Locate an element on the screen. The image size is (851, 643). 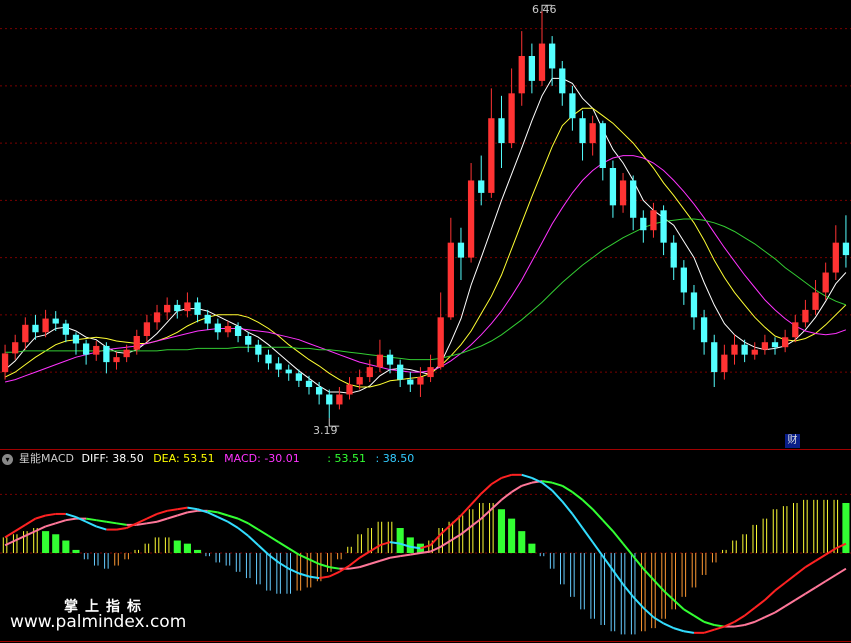
low-price-annotation: 3.19 is located at coordinates (325, 430).